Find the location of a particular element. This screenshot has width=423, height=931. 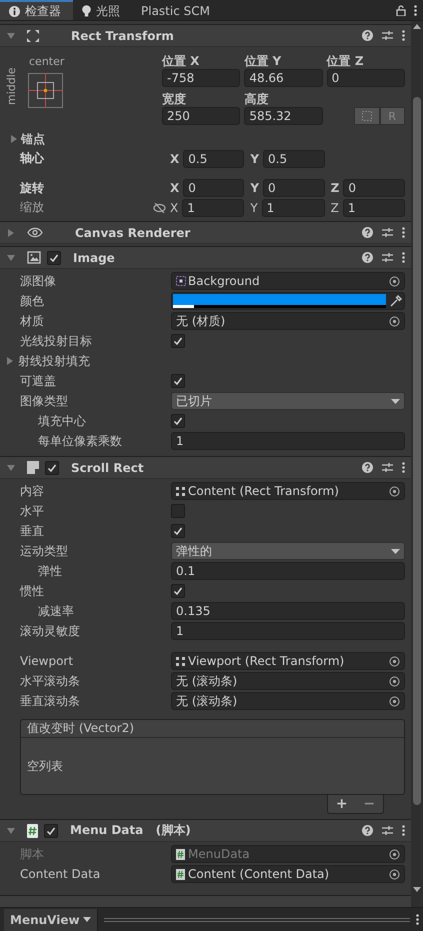

number-field: 0.1 is located at coordinates (288, 571).